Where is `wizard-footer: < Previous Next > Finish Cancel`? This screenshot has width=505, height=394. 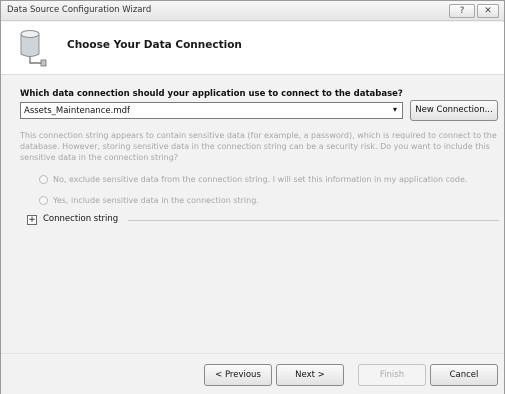 wizard-footer: < Previous Next > Finish Cancel is located at coordinates (252, 373).